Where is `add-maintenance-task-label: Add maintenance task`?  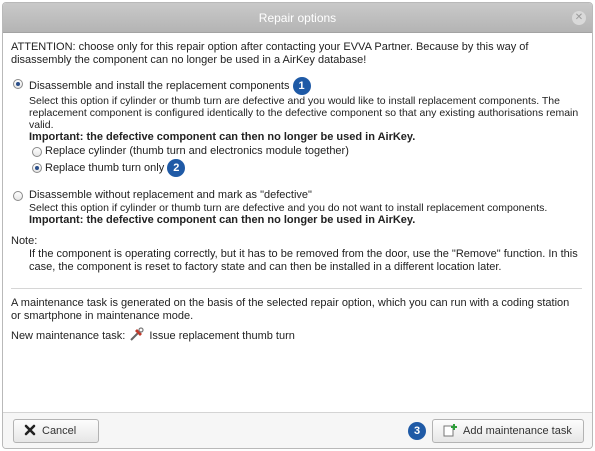
add-maintenance-task-label: Add maintenance task is located at coordinates (517, 431).